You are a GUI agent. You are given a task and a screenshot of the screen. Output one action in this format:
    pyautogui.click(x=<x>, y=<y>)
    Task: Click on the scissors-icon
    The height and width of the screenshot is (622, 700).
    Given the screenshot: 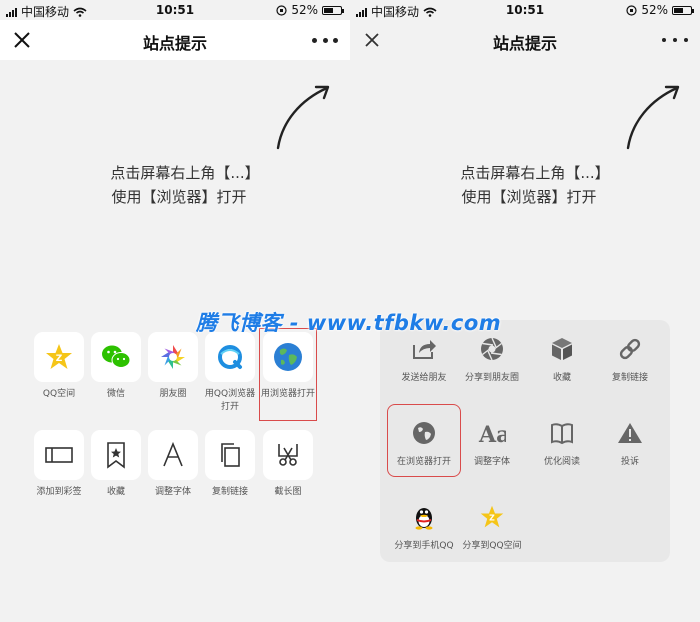 What is the action you would take?
    pyautogui.click(x=288, y=455)
    